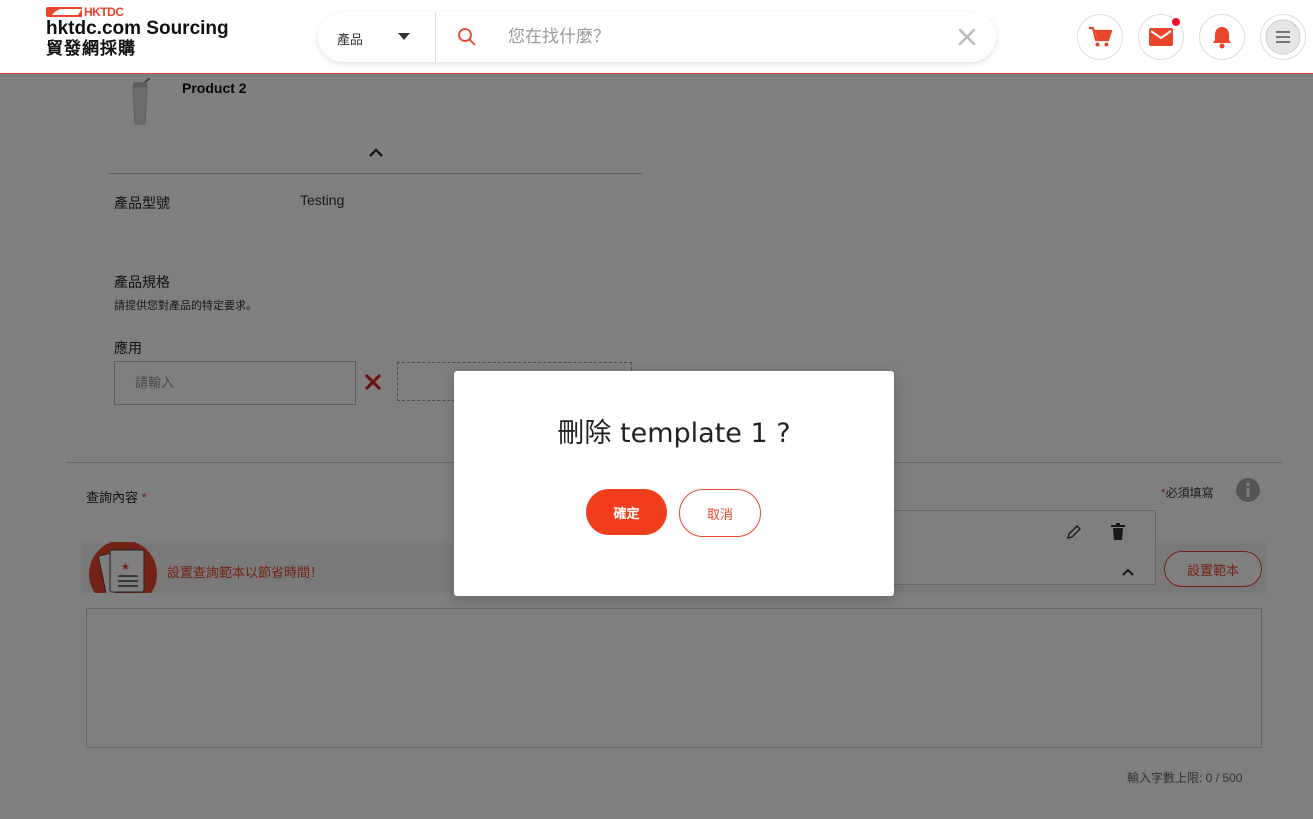  What do you see at coordinates (64, 12) in the screenshot?
I see `logo-swoosh-icon` at bounding box center [64, 12].